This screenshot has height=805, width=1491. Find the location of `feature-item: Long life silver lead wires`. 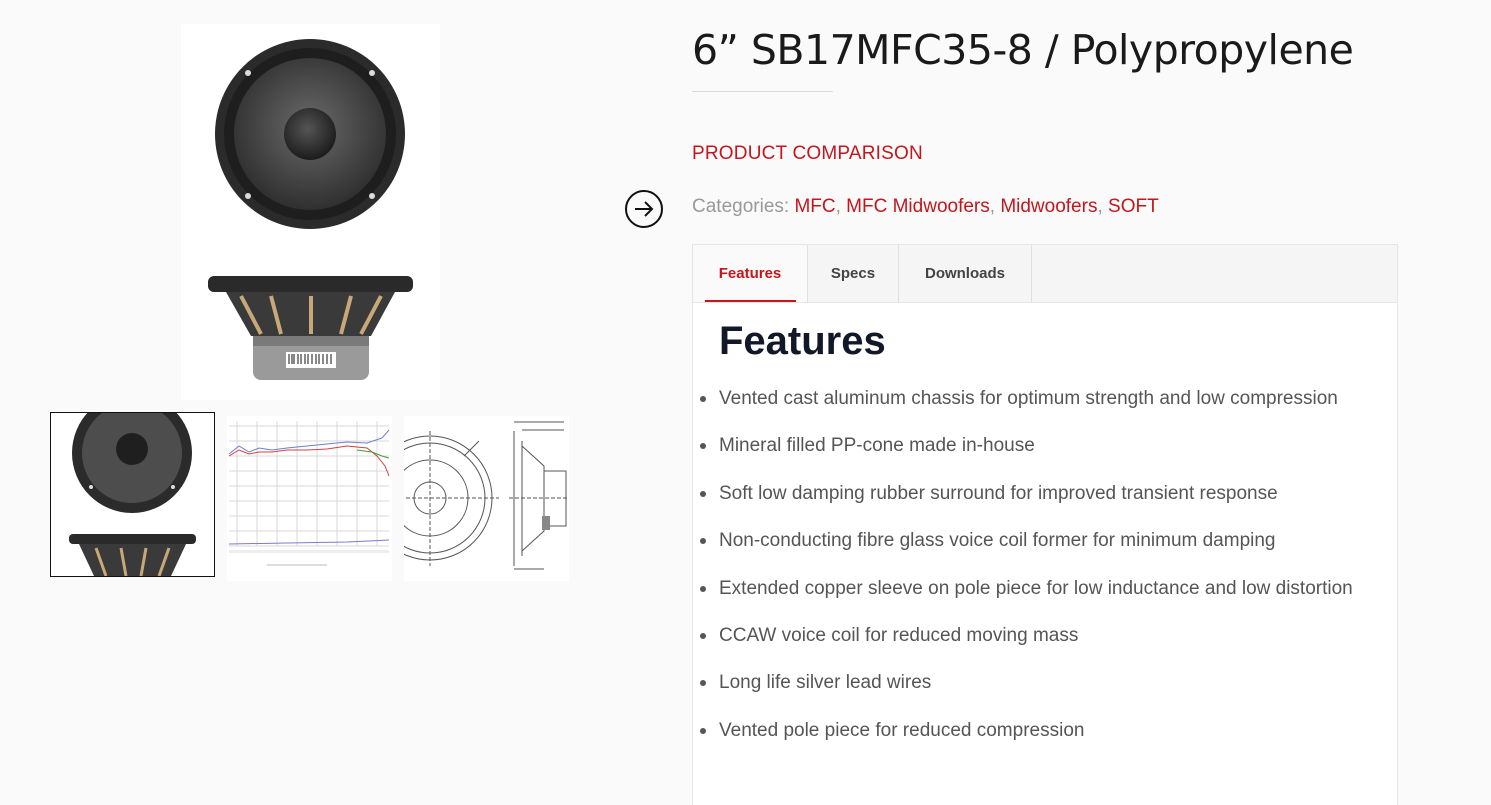

feature-item: Long life silver lead wires is located at coordinates (1025, 690).